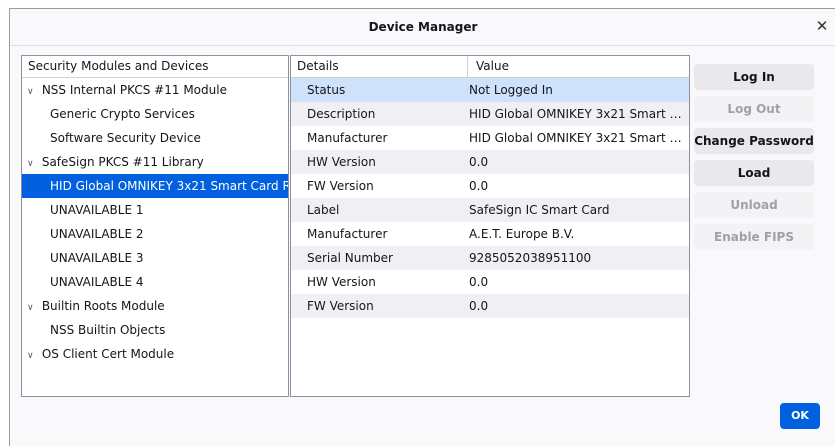  I want to click on tree-module: ∨ SafeSign PKCS #11 Library, so click(155, 162).